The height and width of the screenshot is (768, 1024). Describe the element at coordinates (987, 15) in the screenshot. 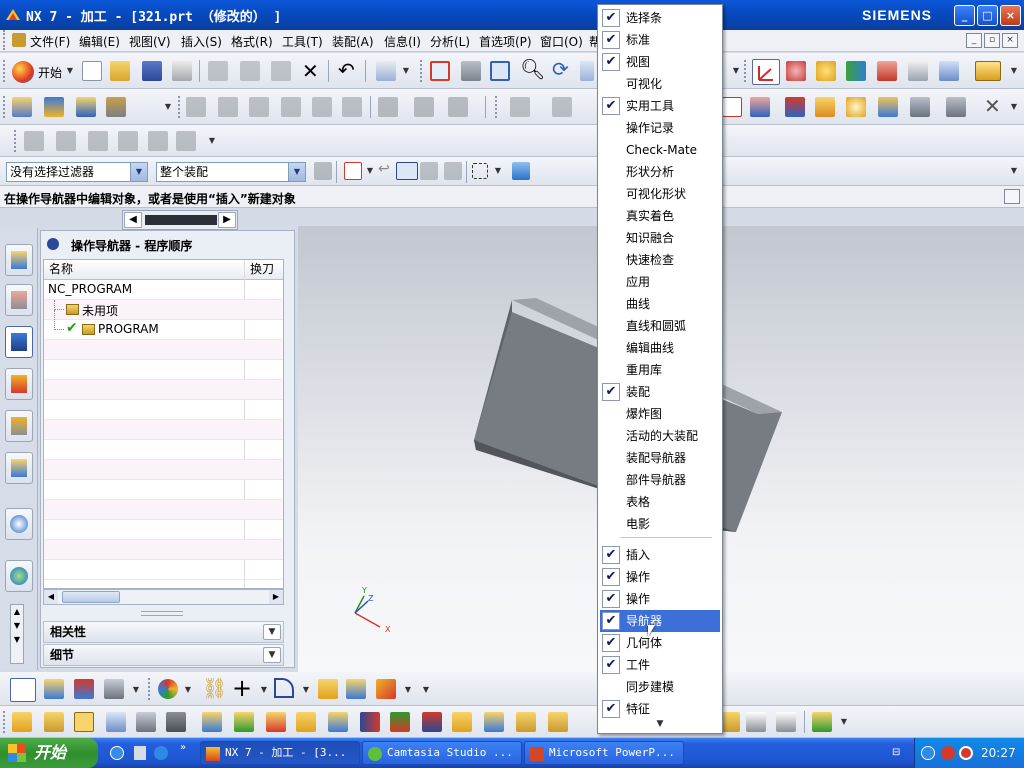

I see `maximize-button: □` at that location.